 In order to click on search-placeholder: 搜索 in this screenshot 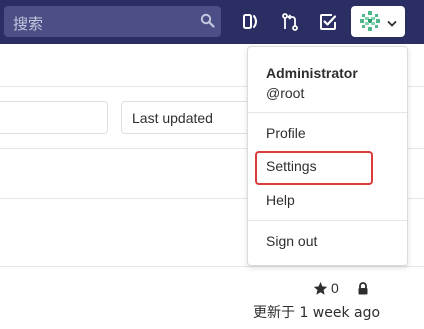, I will do `click(28, 24)`.